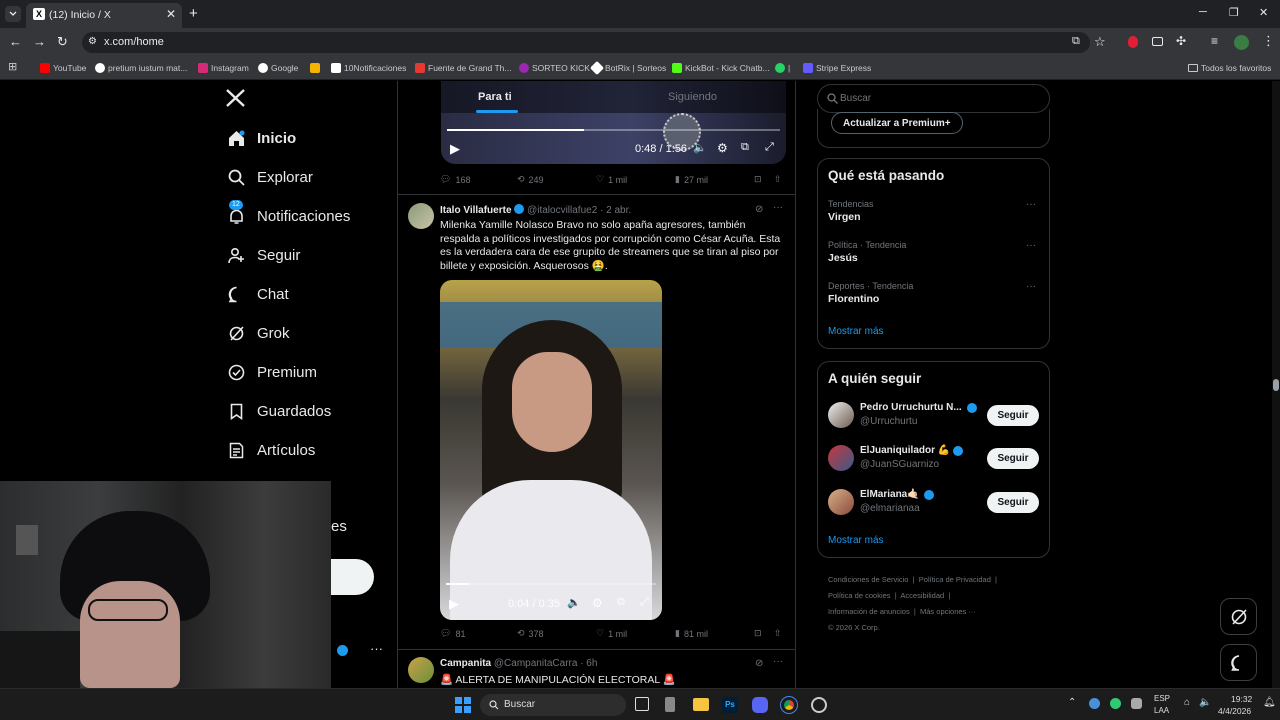 The width and height of the screenshot is (1280, 720). Describe the element at coordinates (627, 68) in the screenshot. I see `bookmark-botrix: BotRix | Sorteos` at that location.